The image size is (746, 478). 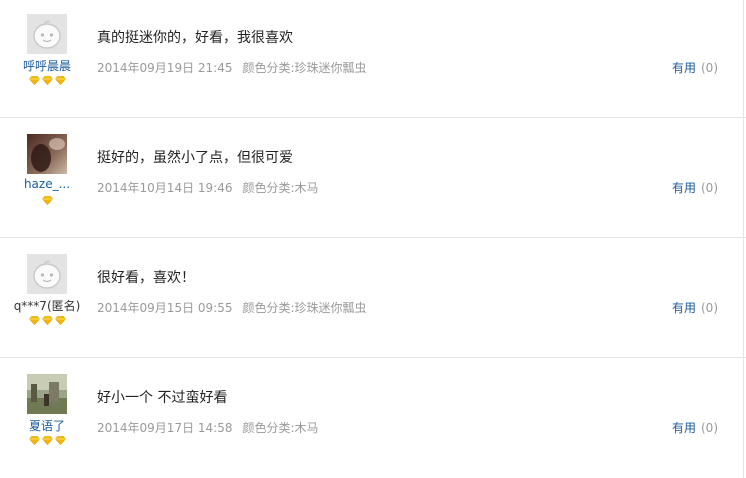 I want to click on username-link: 呼呼晨晨, so click(x=47, y=65).